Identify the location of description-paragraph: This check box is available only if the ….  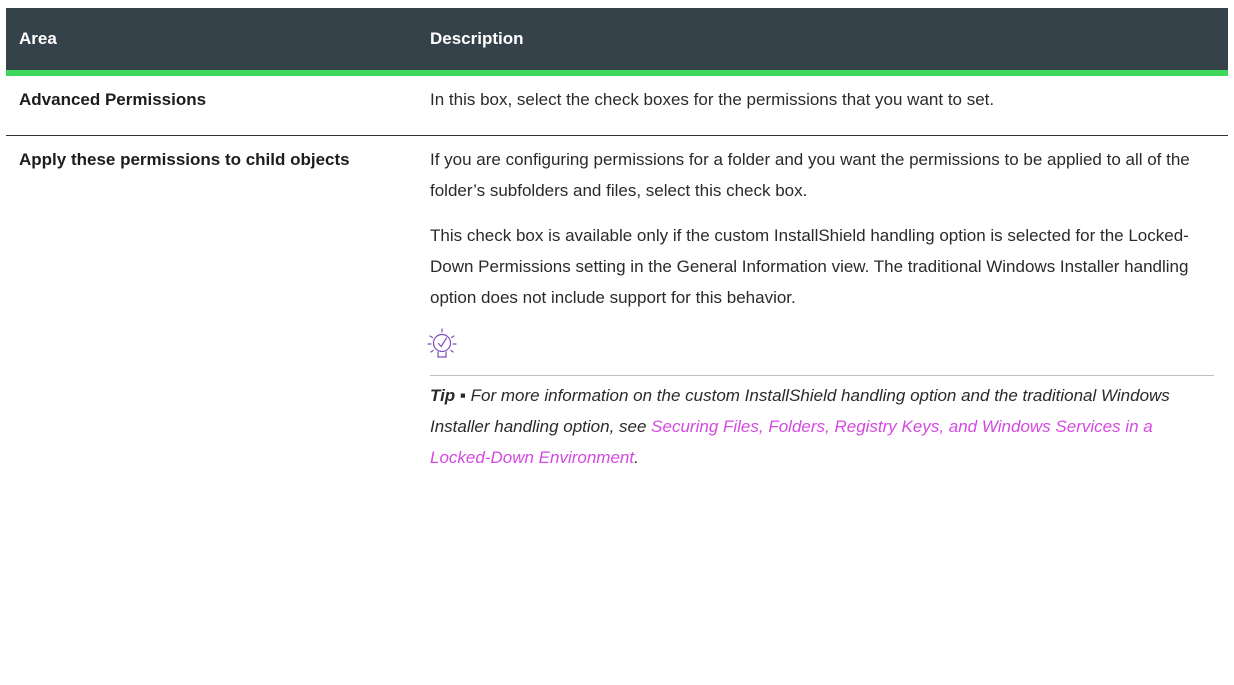
(809, 266).